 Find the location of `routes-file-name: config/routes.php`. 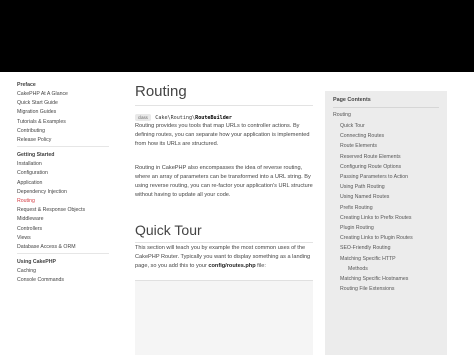

routes-file-name: config/routes.php is located at coordinates (232, 266).